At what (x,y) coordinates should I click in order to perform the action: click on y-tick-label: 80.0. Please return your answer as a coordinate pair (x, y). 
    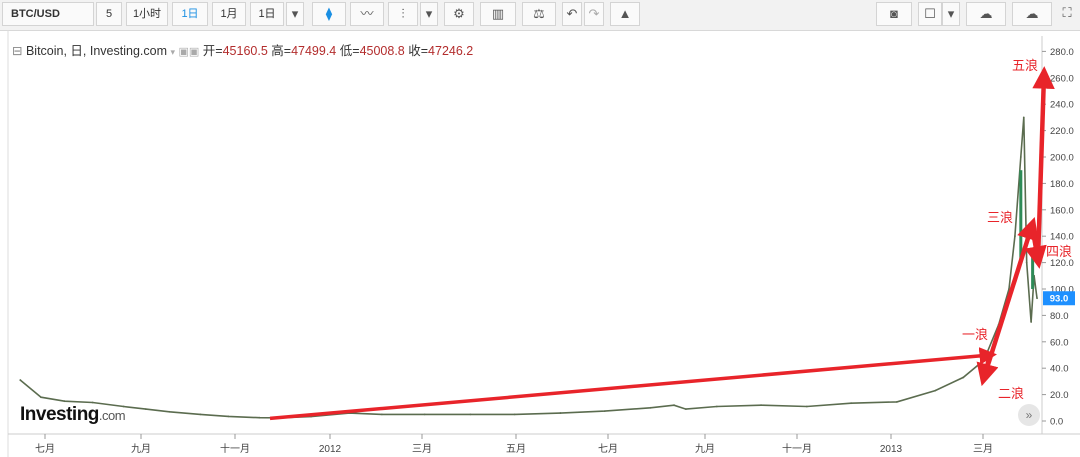
    Looking at the image, I should click on (1059, 316).